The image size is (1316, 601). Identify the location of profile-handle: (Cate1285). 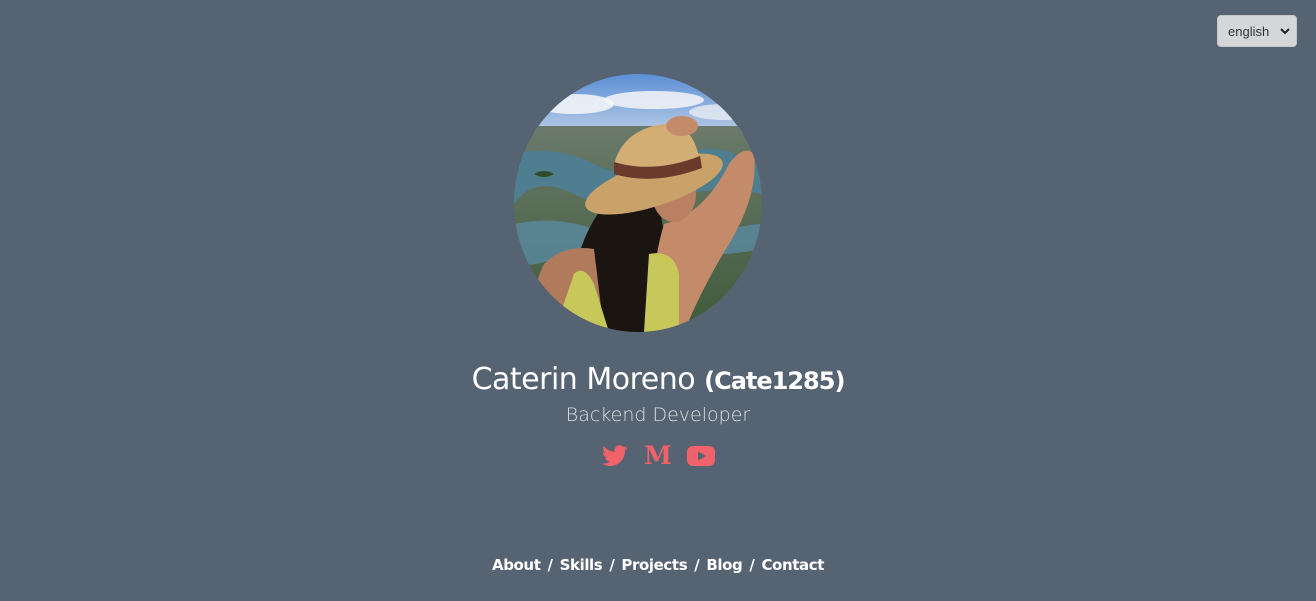
(774, 381).